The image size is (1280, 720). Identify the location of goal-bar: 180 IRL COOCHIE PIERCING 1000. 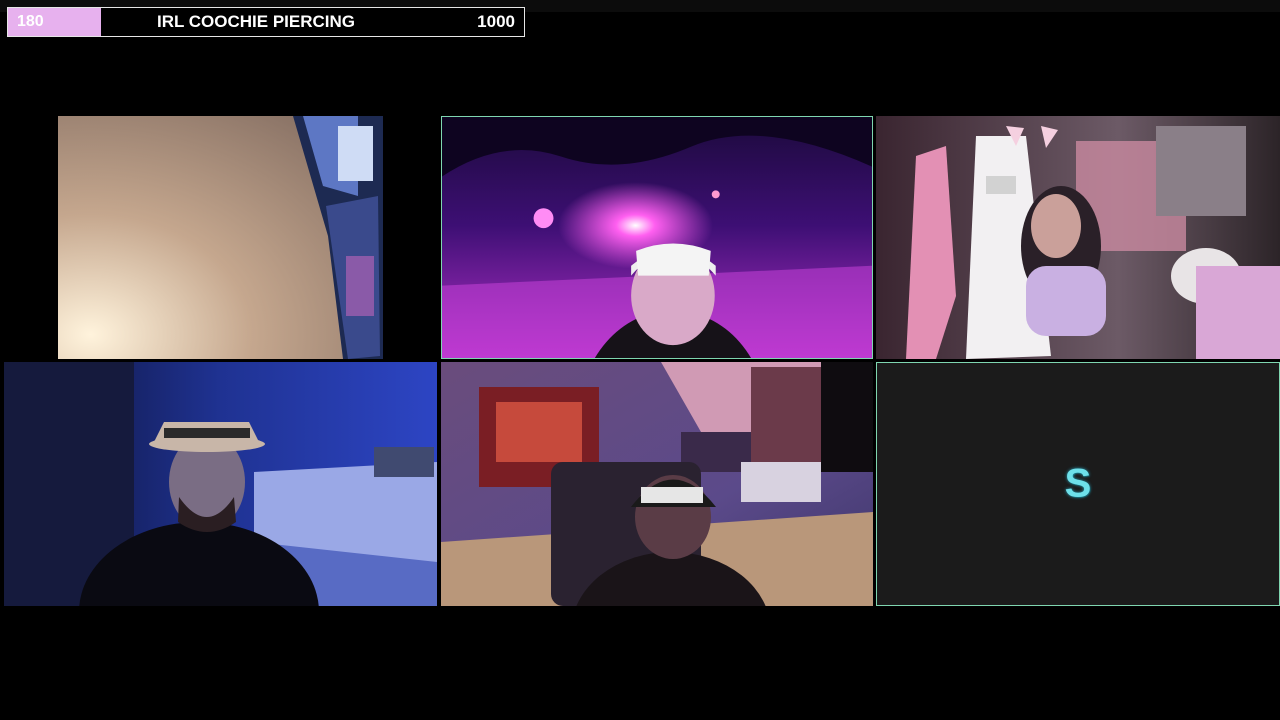
(266, 22).